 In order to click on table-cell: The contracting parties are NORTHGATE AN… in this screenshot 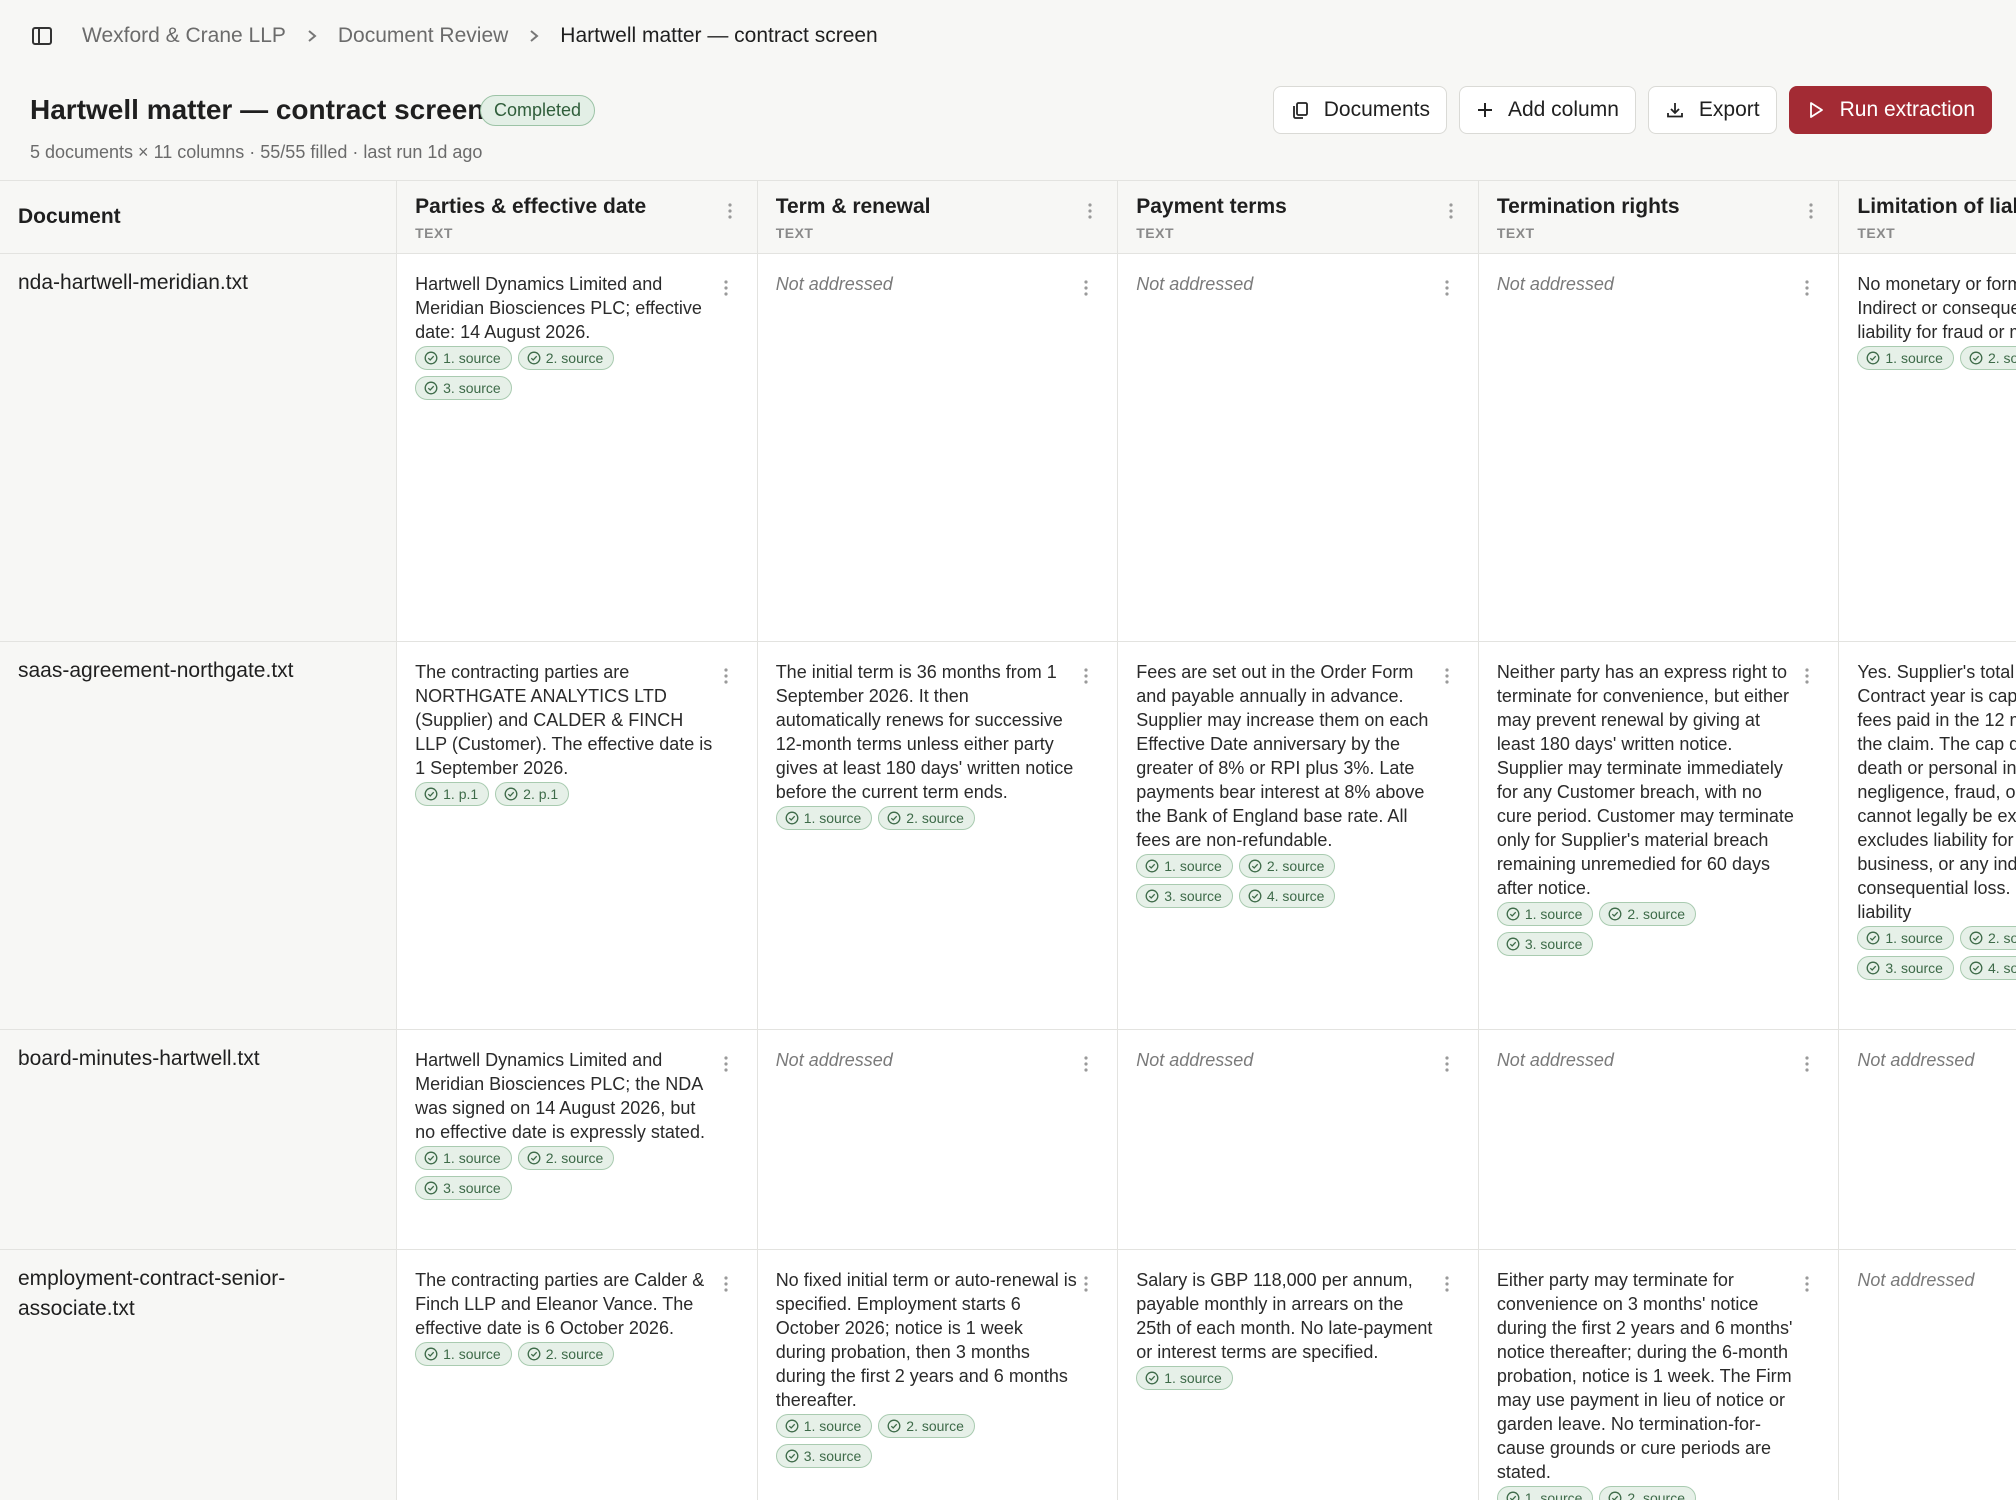, I will do `click(577, 835)`.